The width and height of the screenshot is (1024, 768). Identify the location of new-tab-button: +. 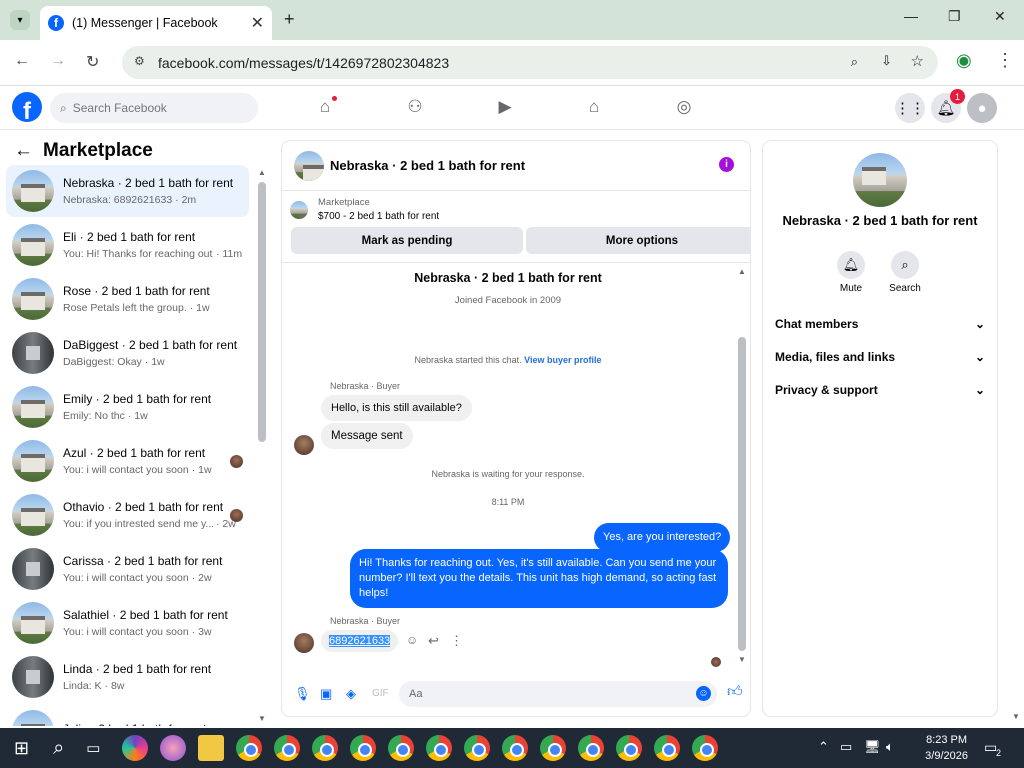
(289, 19).